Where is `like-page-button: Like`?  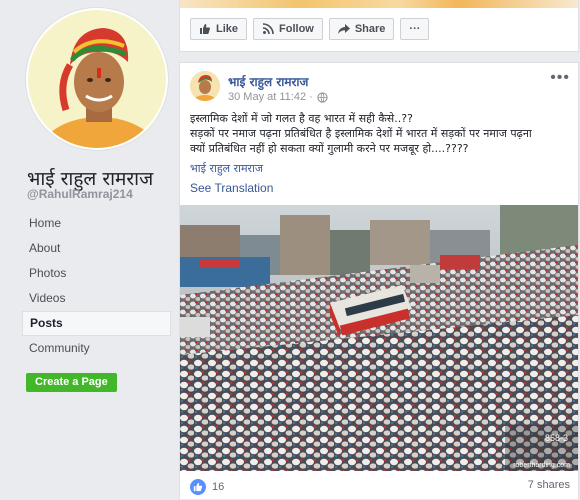 like-page-button: Like is located at coordinates (219, 29).